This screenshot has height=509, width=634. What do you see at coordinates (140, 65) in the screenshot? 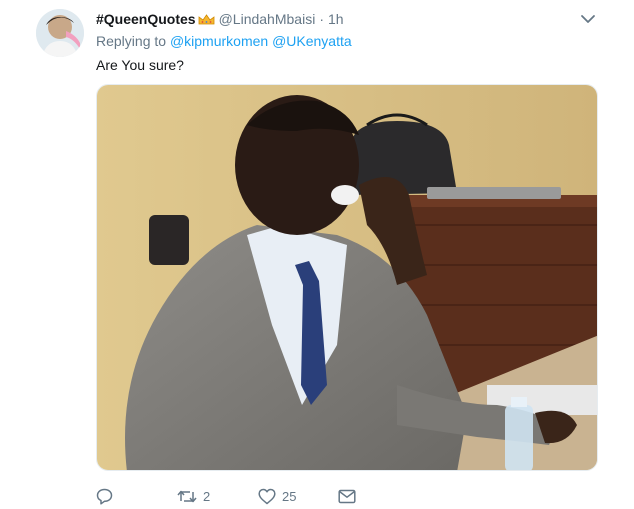
I see `tweet-text: Are You sure?` at bounding box center [140, 65].